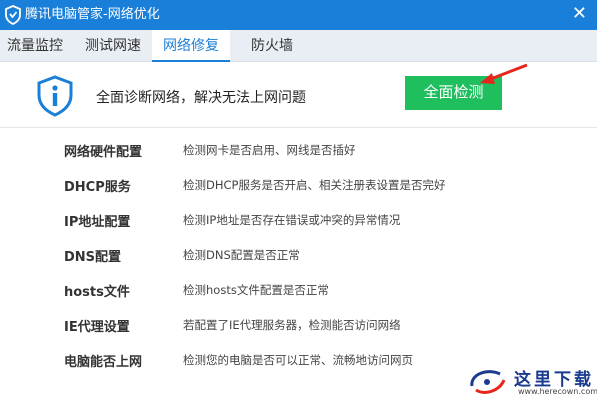  Describe the element at coordinates (579, 14) in the screenshot. I see `close-icon: ✕` at that location.